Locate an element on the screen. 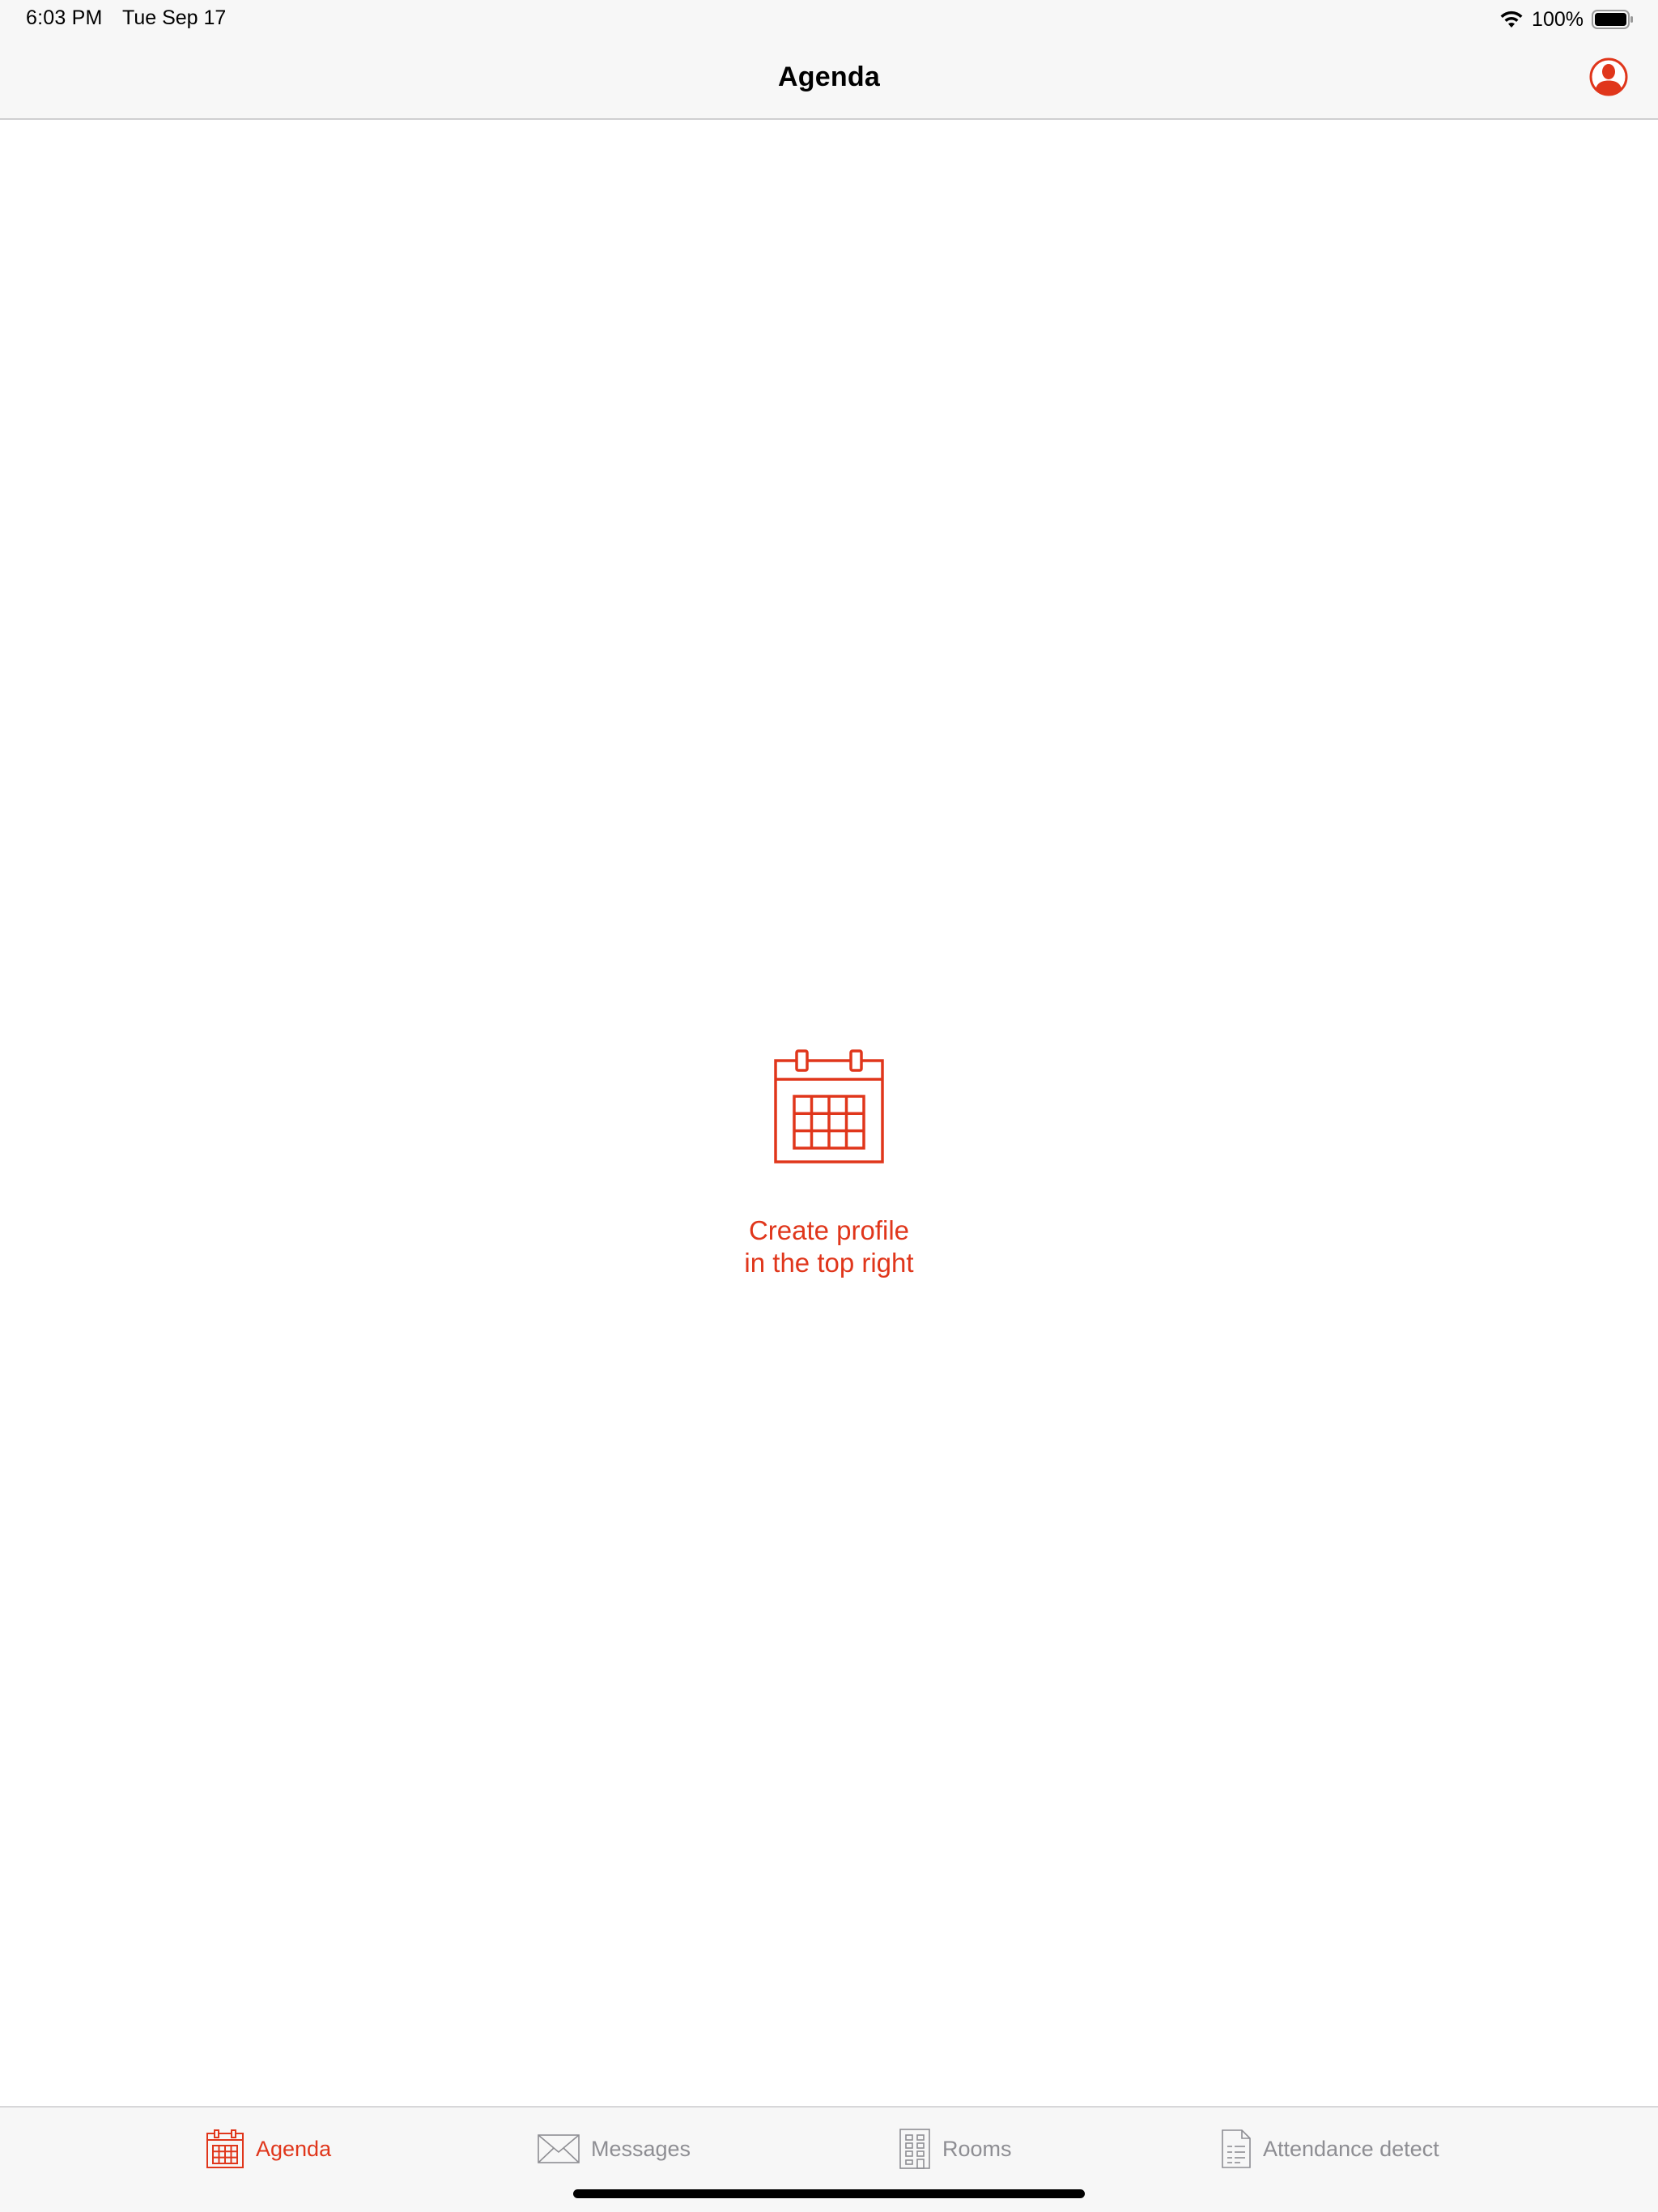  tab-messages-label: Messages is located at coordinates (641, 2149).